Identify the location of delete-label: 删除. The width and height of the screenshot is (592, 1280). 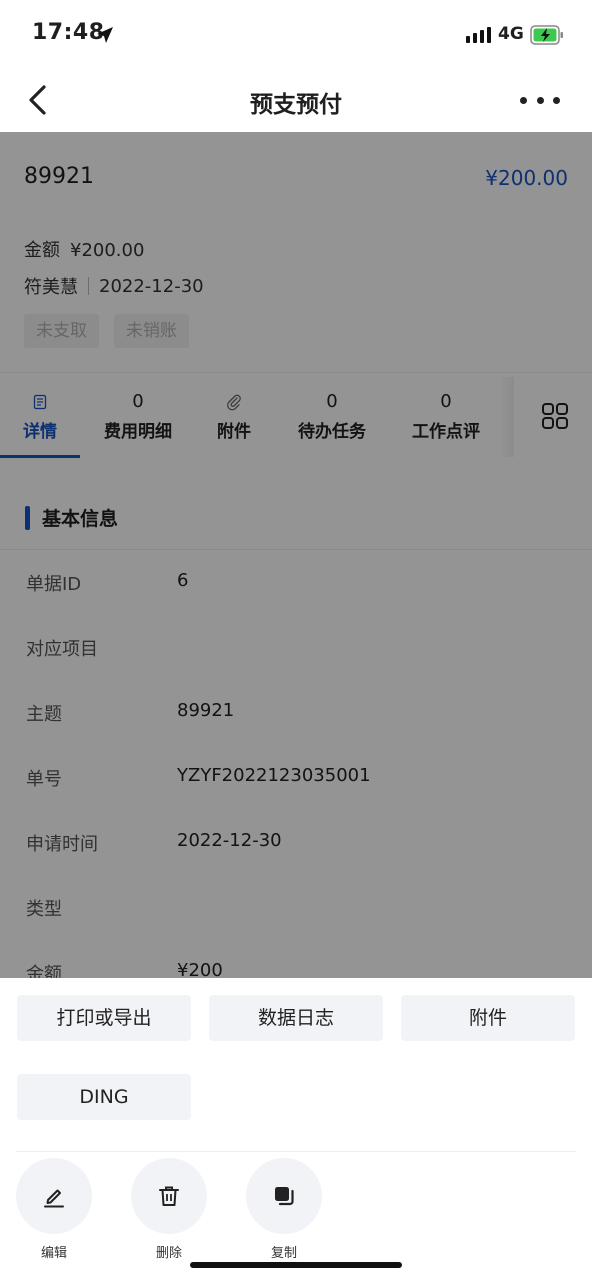
(168, 1253).